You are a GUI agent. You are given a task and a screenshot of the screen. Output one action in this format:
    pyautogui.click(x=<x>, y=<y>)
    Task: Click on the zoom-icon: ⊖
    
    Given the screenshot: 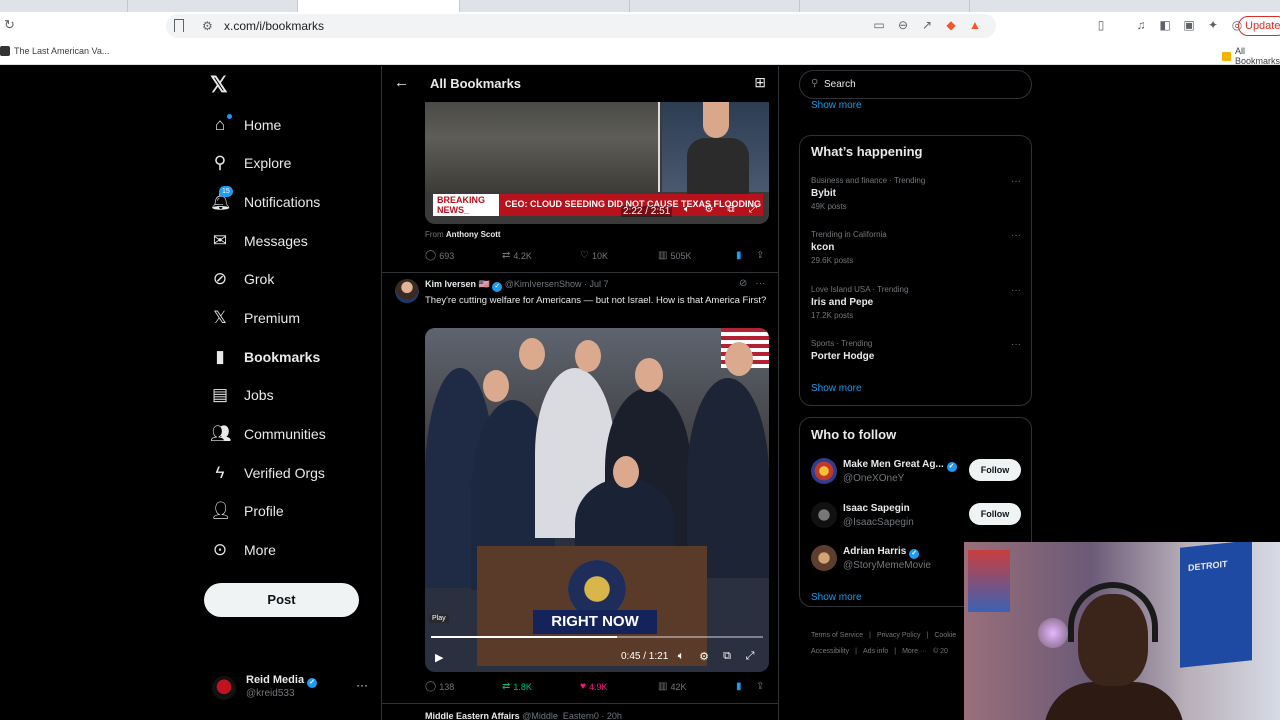 What is the action you would take?
    pyautogui.click(x=903, y=25)
    